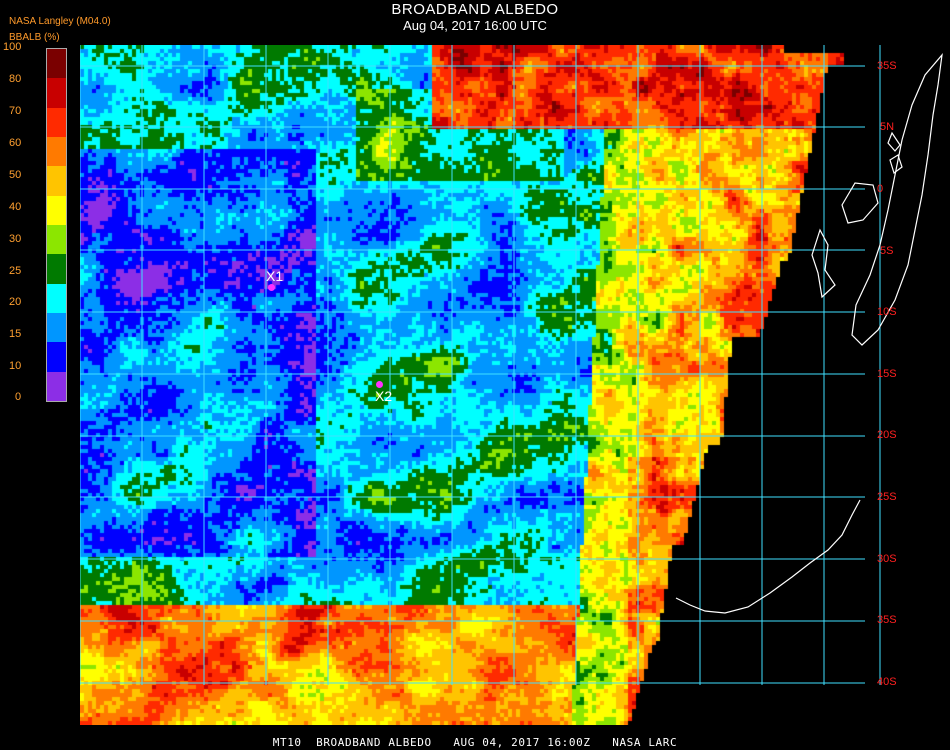  What do you see at coordinates (887, 251) in the screenshot?
I see `latitude-label: 5S` at bounding box center [887, 251].